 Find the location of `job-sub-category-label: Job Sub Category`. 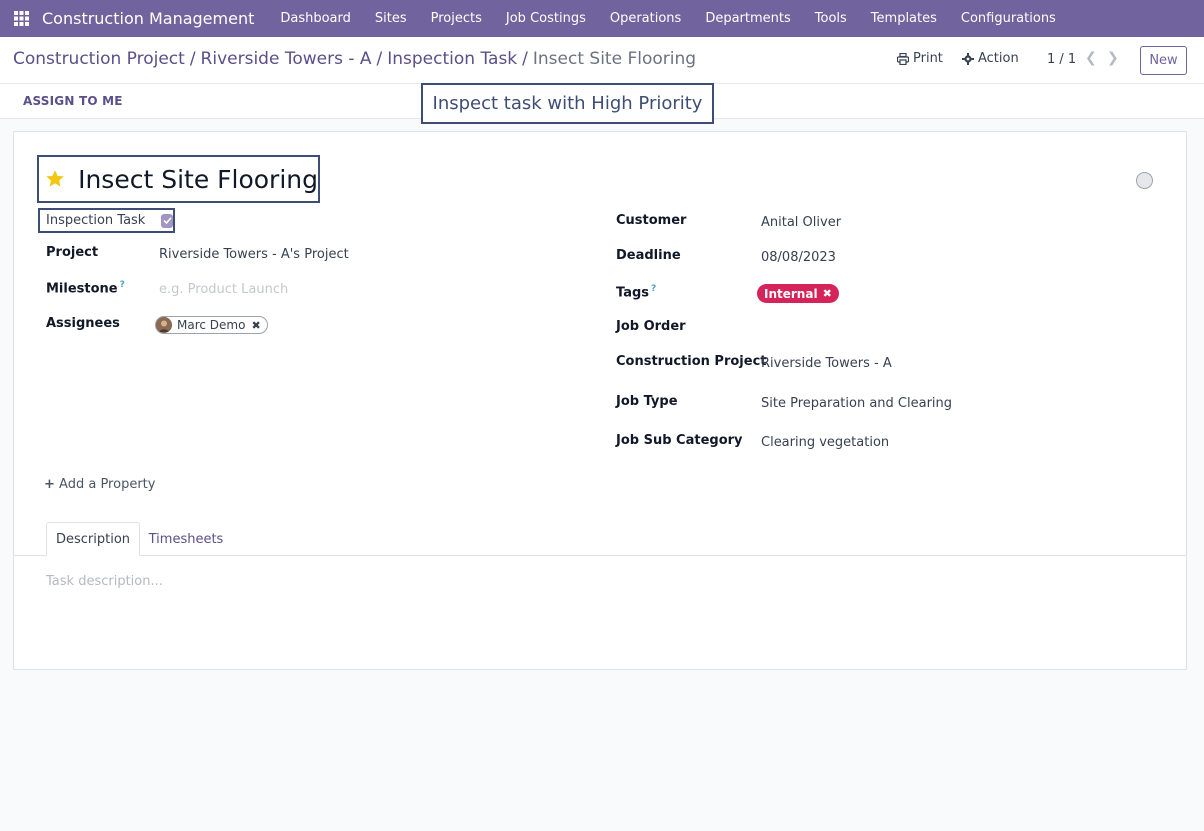

job-sub-category-label: Job Sub Category is located at coordinates (679, 440).